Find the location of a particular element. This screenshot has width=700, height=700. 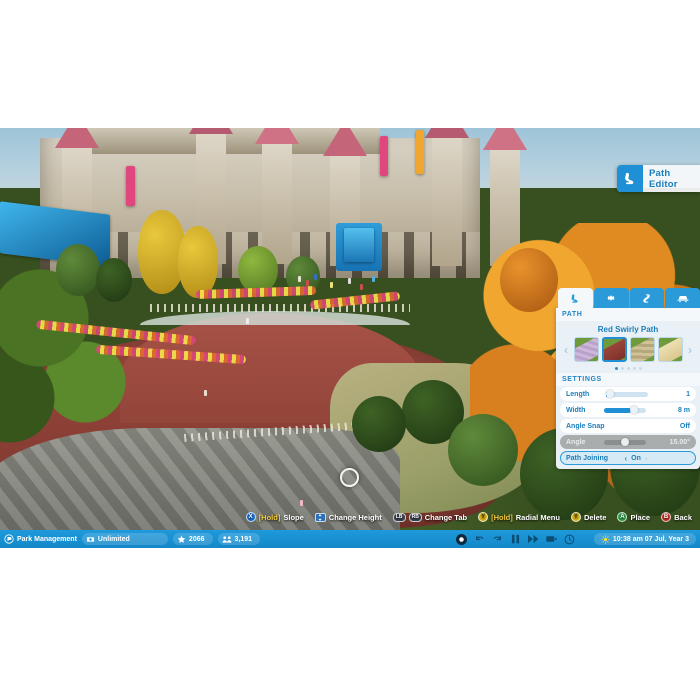

swatch-red-swirly is located at coordinates (614, 349).